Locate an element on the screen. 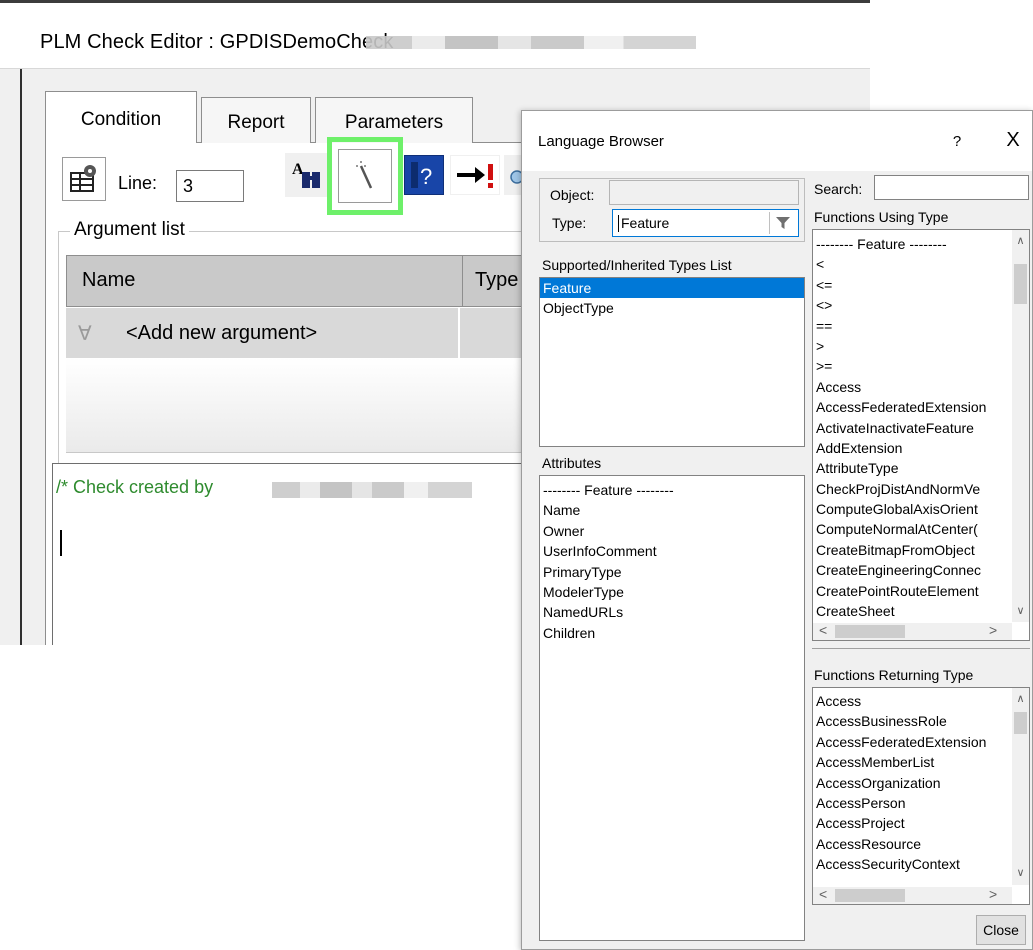 Image resolution: width=1033 pixels, height=950 pixels. go-to-error-icon is located at coordinates (475, 176).